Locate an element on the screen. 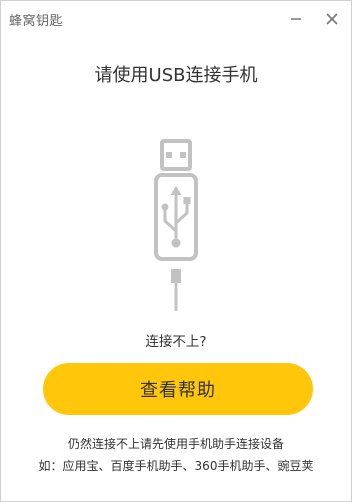 This screenshot has height=502, width=352. view-help-button: 查看帮助 is located at coordinates (178, 389).